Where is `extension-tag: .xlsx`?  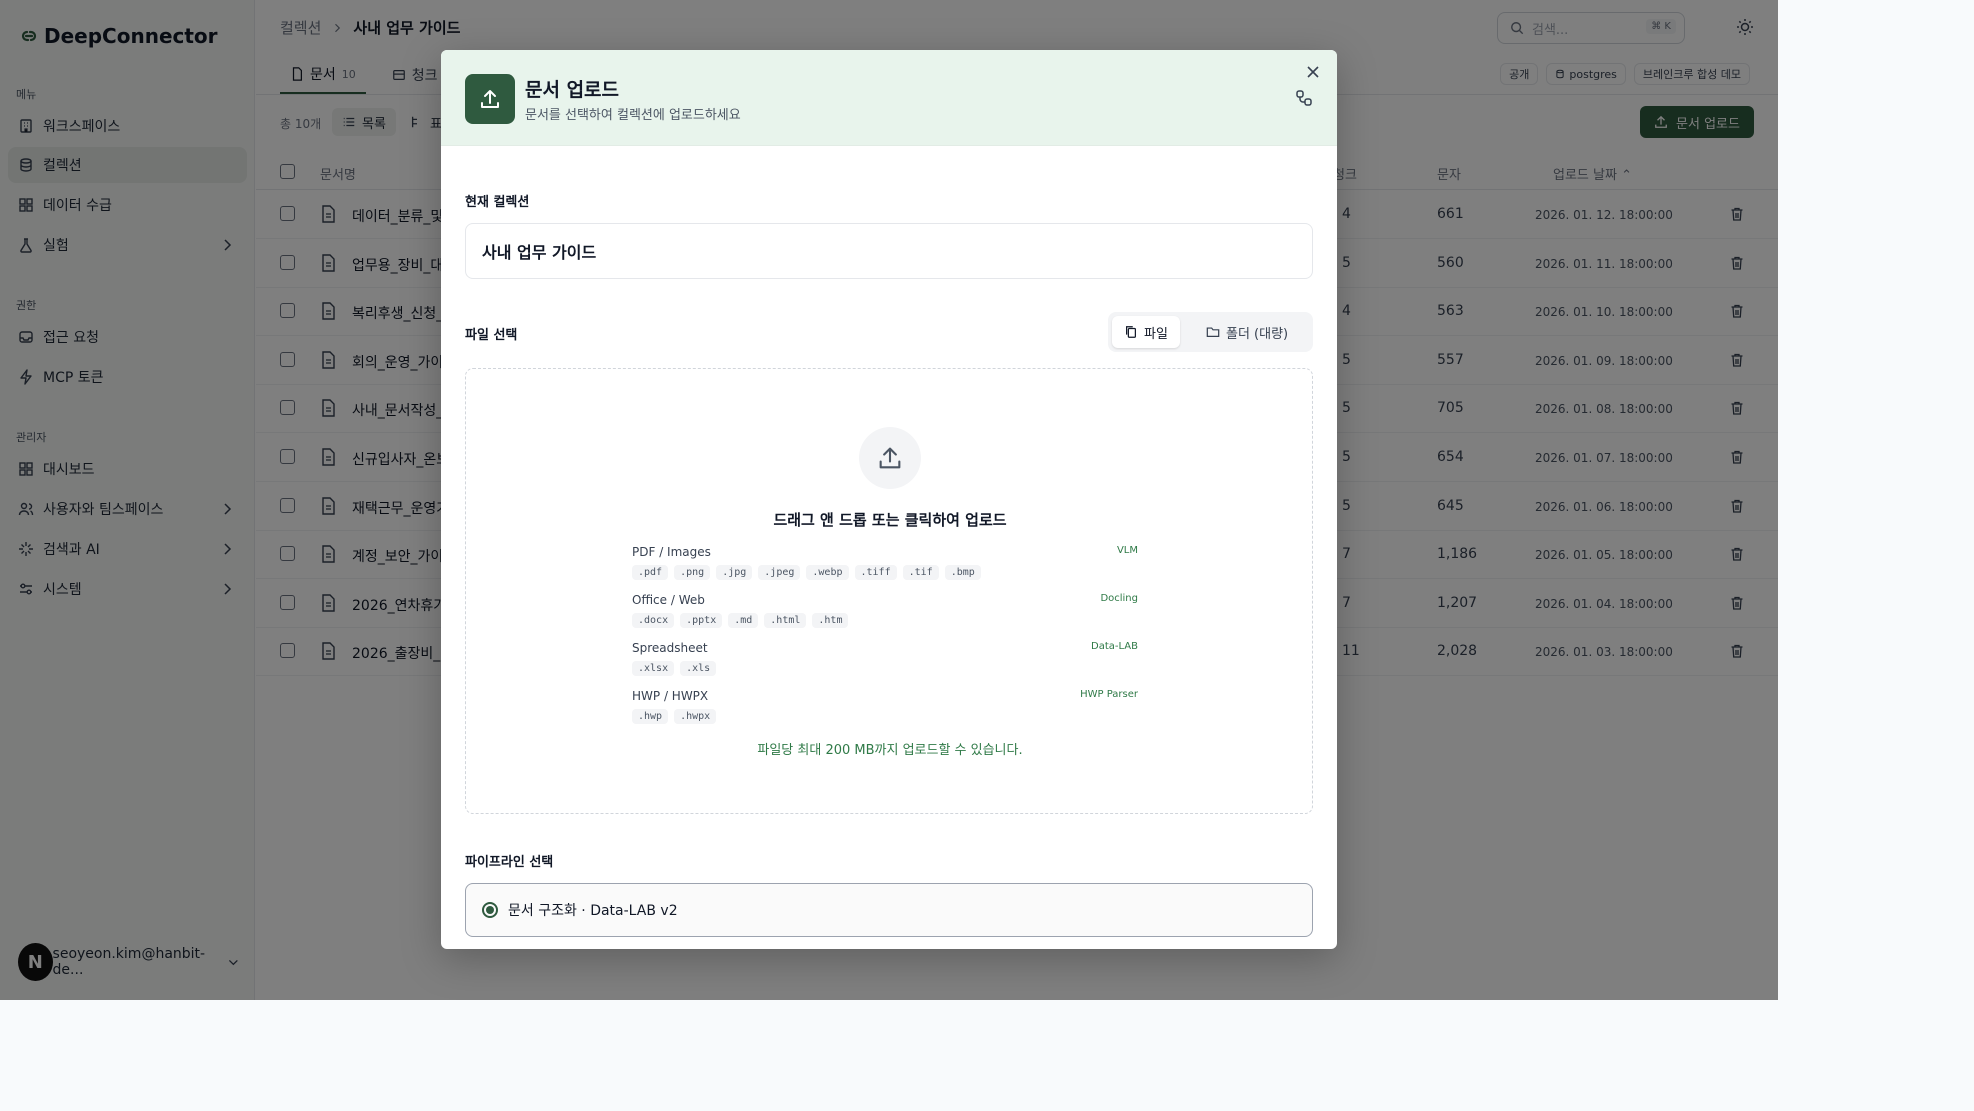
extension-tag: .xlsx is located at coordinates (653, 668).